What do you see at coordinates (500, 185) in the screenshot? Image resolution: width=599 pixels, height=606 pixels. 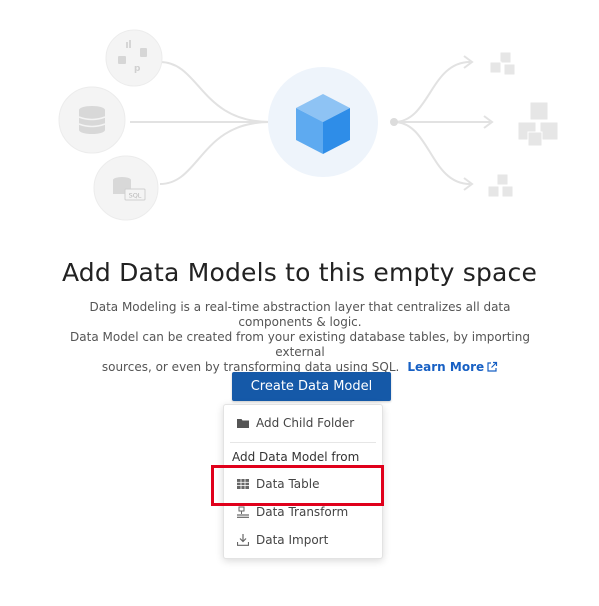 I see `output-cubes-bottom-icon` at bounding box center [500, 185].